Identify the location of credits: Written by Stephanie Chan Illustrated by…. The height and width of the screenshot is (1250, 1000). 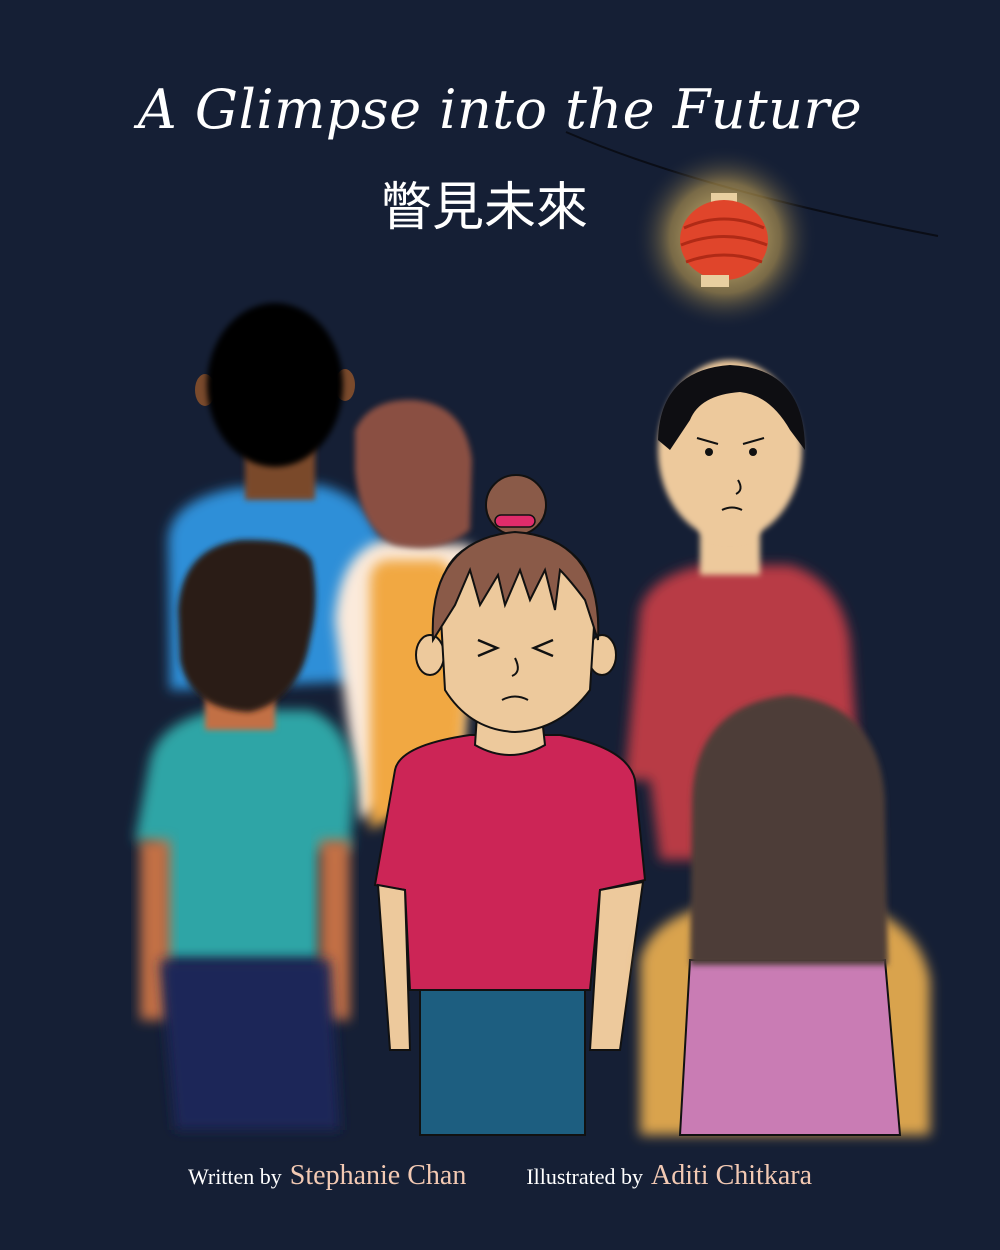
(500, 1176).